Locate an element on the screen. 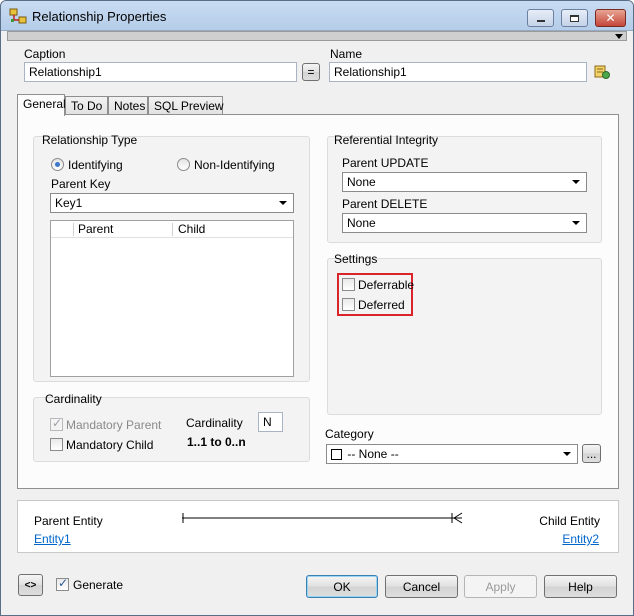 This screenshot has width=634, height=616. identifying-label: Identifying is located at coordinates (95, 165).